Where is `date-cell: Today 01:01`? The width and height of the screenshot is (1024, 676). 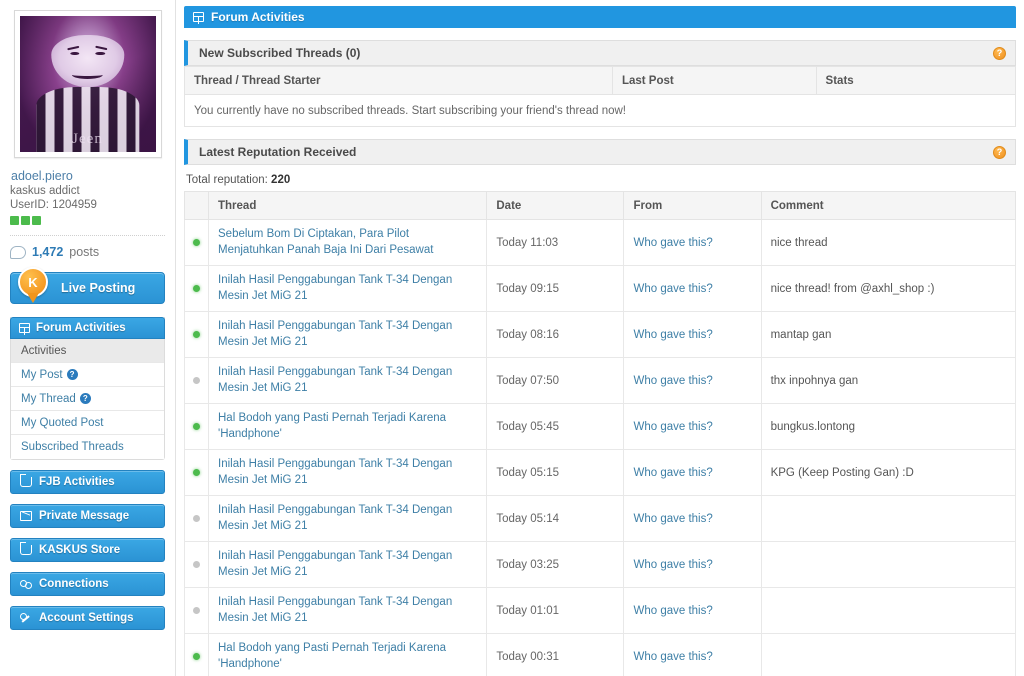 date-cell: Today 01:01 is located at coordinates (555, 611).